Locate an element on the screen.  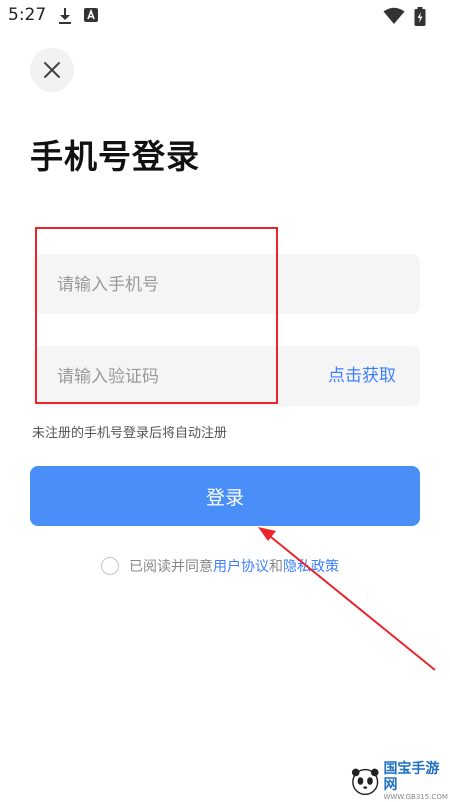
watermark-name: 国宝手游网 is located at coordinates (411, 776).